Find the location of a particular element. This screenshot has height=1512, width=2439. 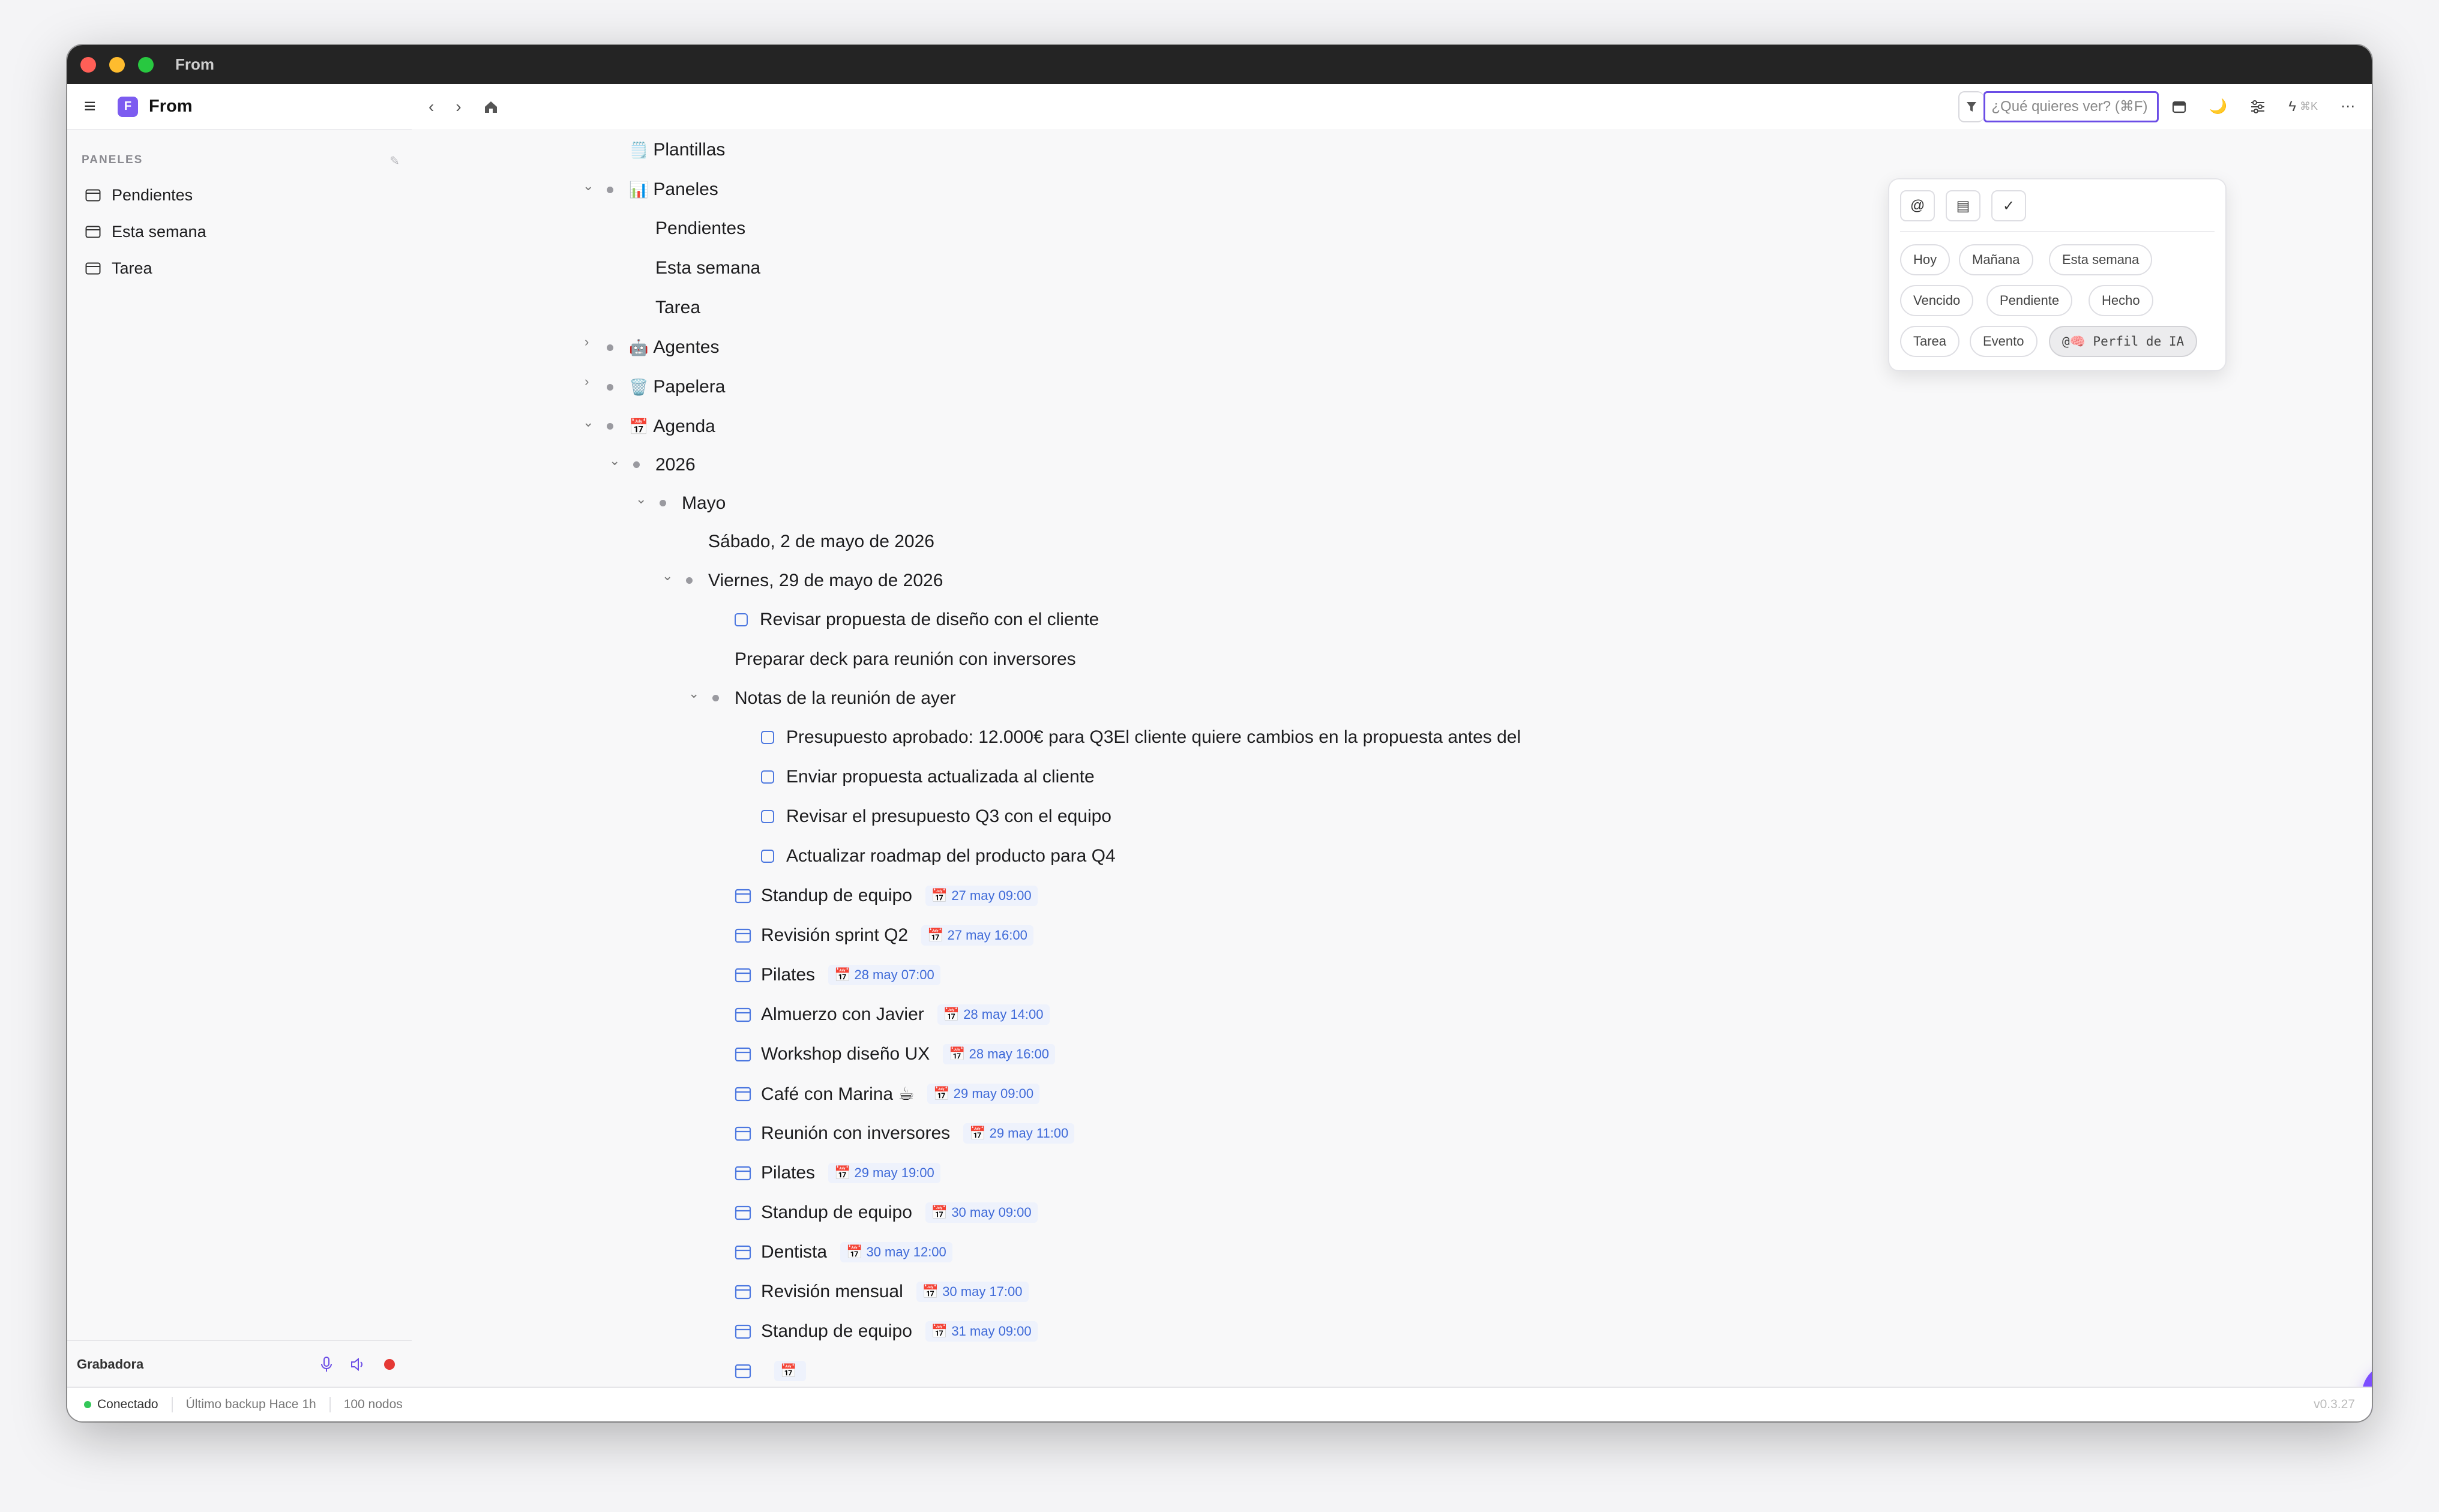

event-item: Standup de equipo 📅 31 may 09:00 is located at coordinates (886, 1331).